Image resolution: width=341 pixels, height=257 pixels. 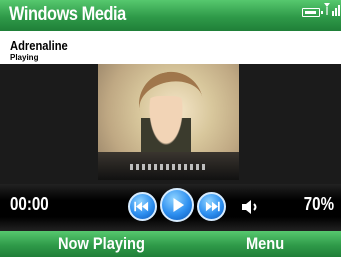 I want to click on softkey-menu: Menu, so click(x=265, y=244).